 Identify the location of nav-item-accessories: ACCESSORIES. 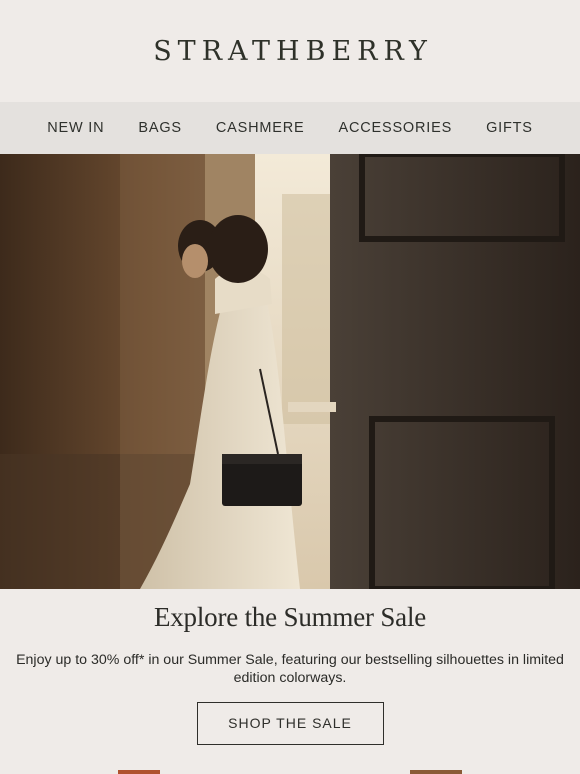
(396, 128).